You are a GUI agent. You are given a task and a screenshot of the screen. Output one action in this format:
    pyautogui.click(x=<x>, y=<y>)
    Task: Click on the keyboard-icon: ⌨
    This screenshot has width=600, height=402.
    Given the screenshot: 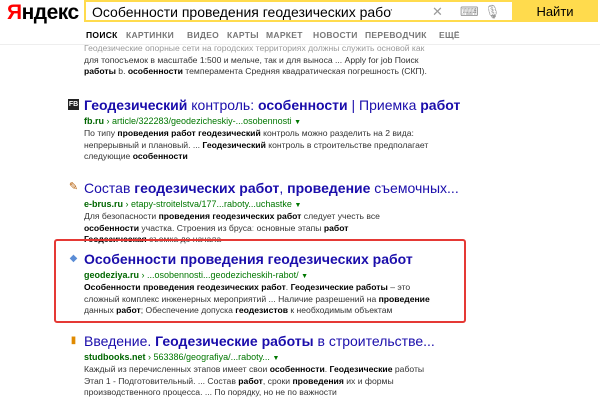 What is the action you would take?
    pyautogui.click(x=469, y=12)
    